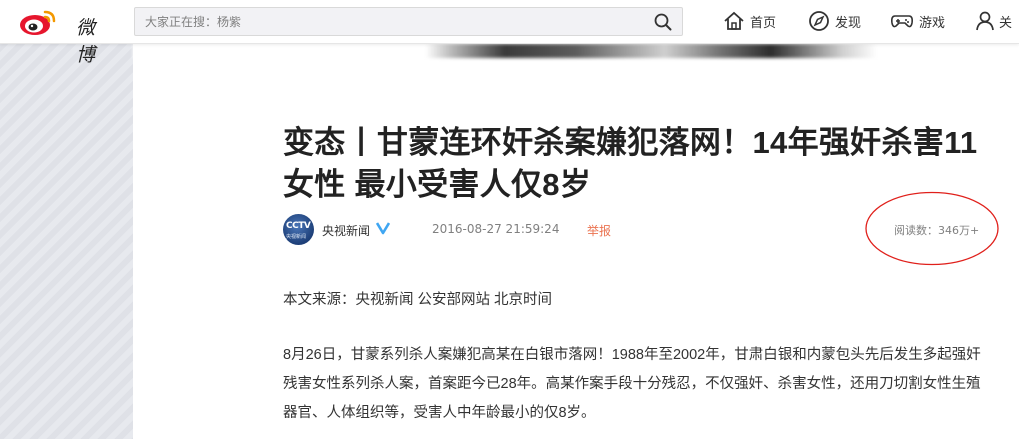 Image resolution: width=1019 pixels, height=439 pixels. Describe the element at coordinates (418, 300) in the screenshot. I see `article-source: 本文来源：央视新闻 公安部网站 北京时间` at that location.